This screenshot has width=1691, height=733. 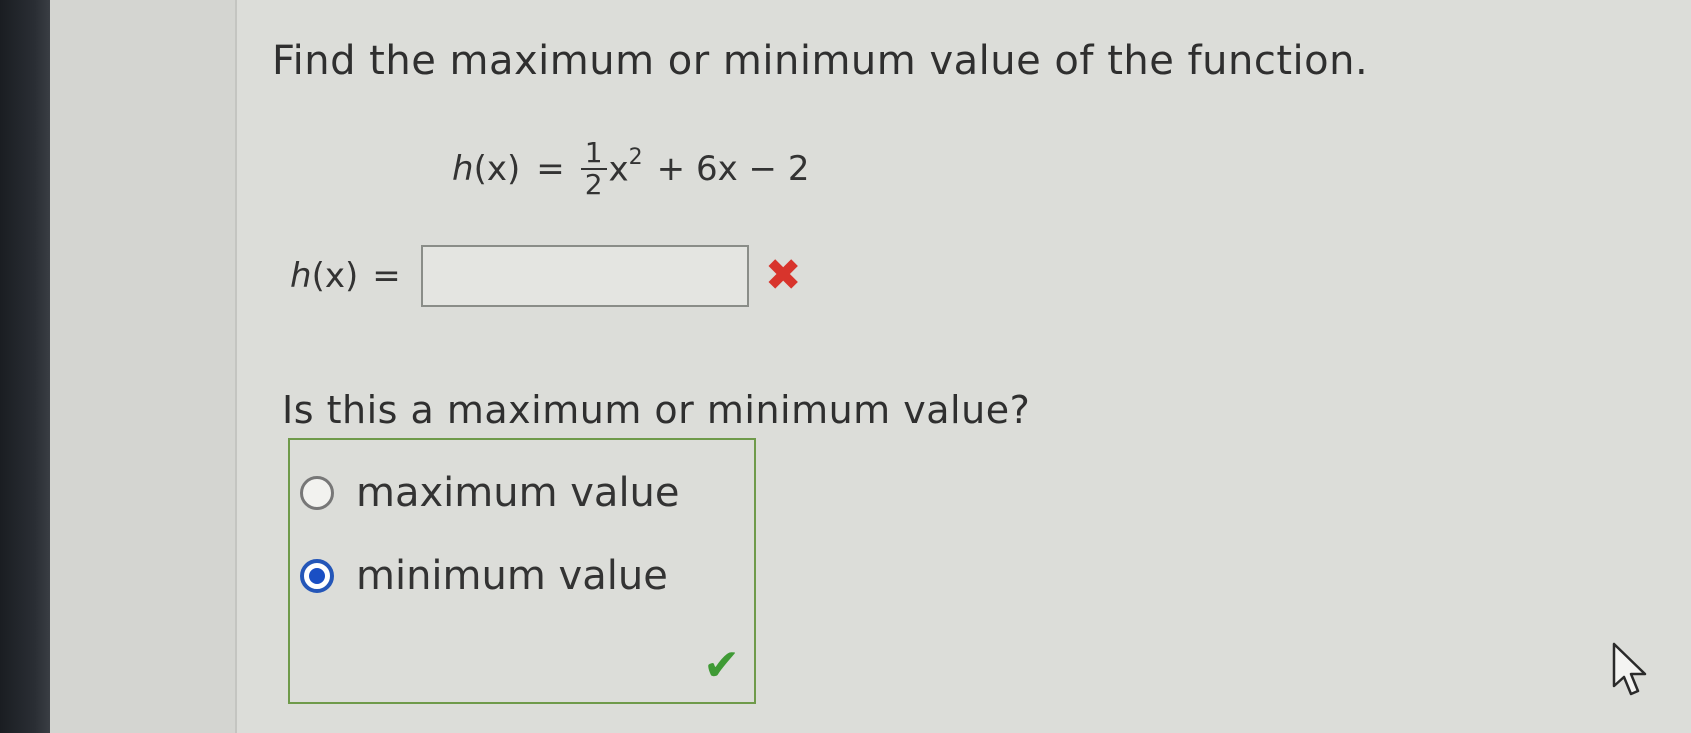 I want to click on x-squared-term: x2, so click(x=625, y=167).